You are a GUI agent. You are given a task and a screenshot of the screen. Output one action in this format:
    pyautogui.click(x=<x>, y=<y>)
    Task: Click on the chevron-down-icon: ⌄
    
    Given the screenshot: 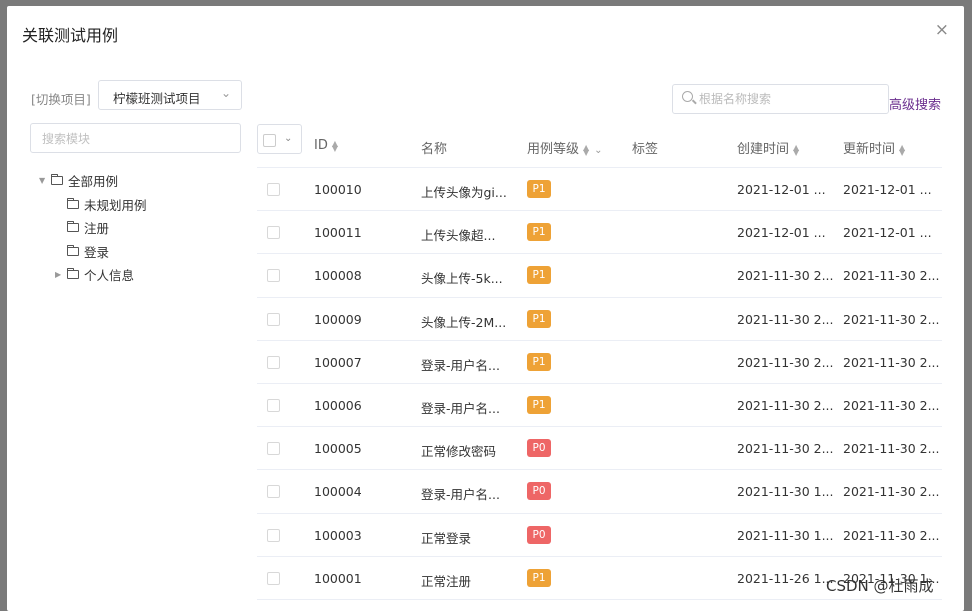 What is the action you would take?
    pyautogui.click(x=288, y=138)
    